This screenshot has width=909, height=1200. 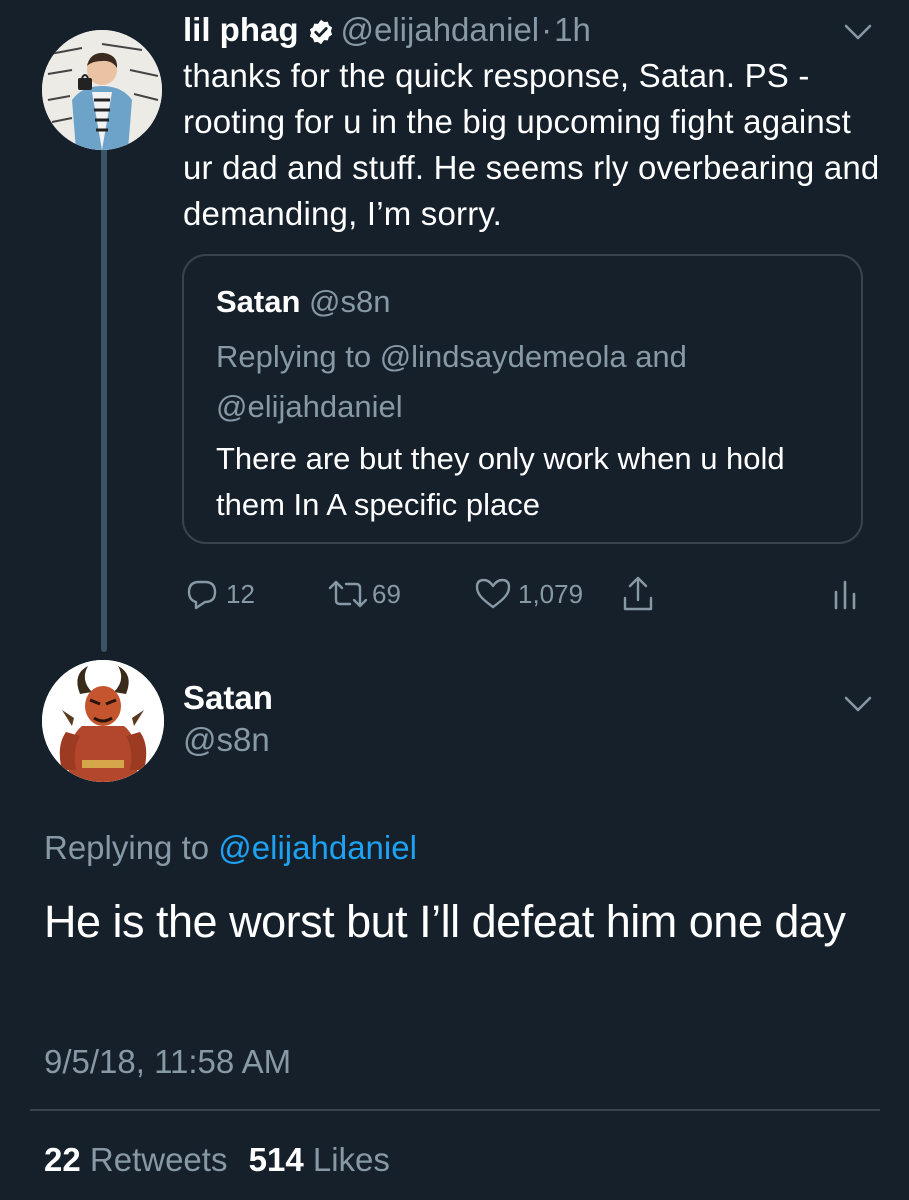 I want to click on share-icon, so click(x=638, y=594).